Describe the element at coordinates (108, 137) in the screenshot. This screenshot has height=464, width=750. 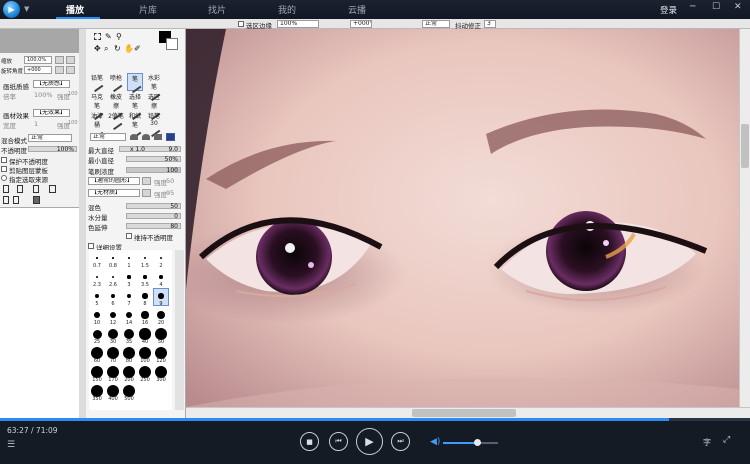
I see `brush-mode-select: 正常` at that location.